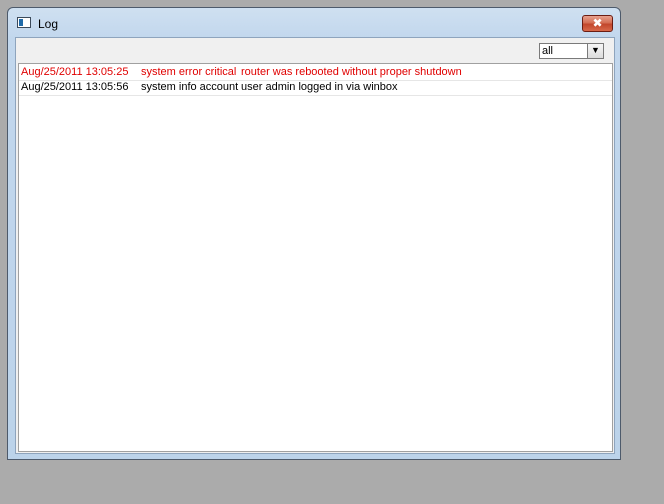 This screenshot has width=664, height=504. What do you see at coordinates (75, 72) in the screenshot?
I see `log-time: Aug/25/2011 13:05:25` at bounding box center [75, 72].